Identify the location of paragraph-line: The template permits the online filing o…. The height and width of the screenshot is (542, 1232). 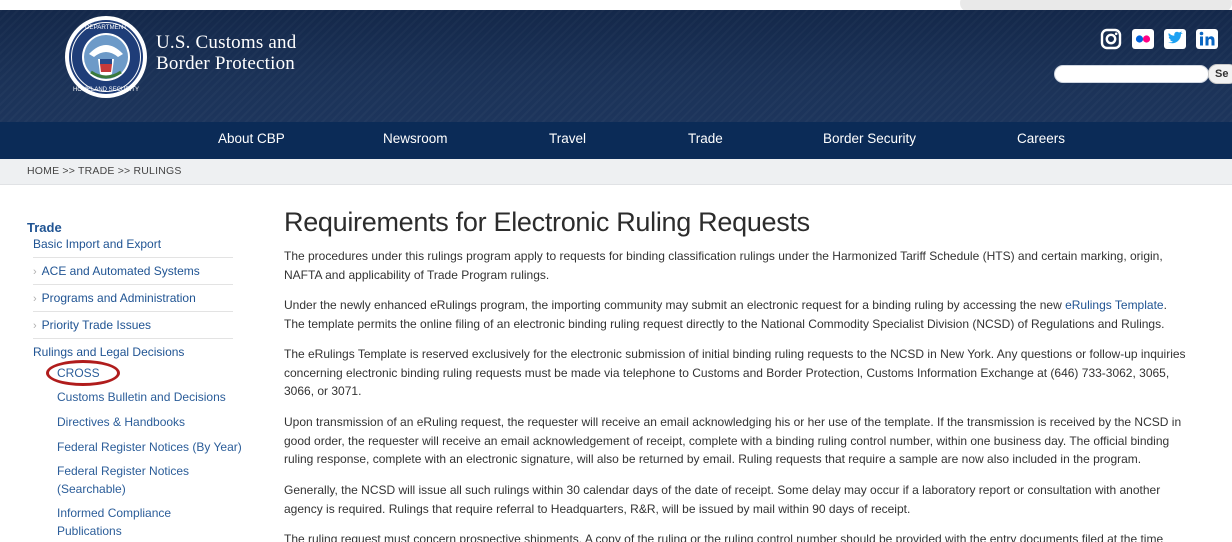
(724, 323).